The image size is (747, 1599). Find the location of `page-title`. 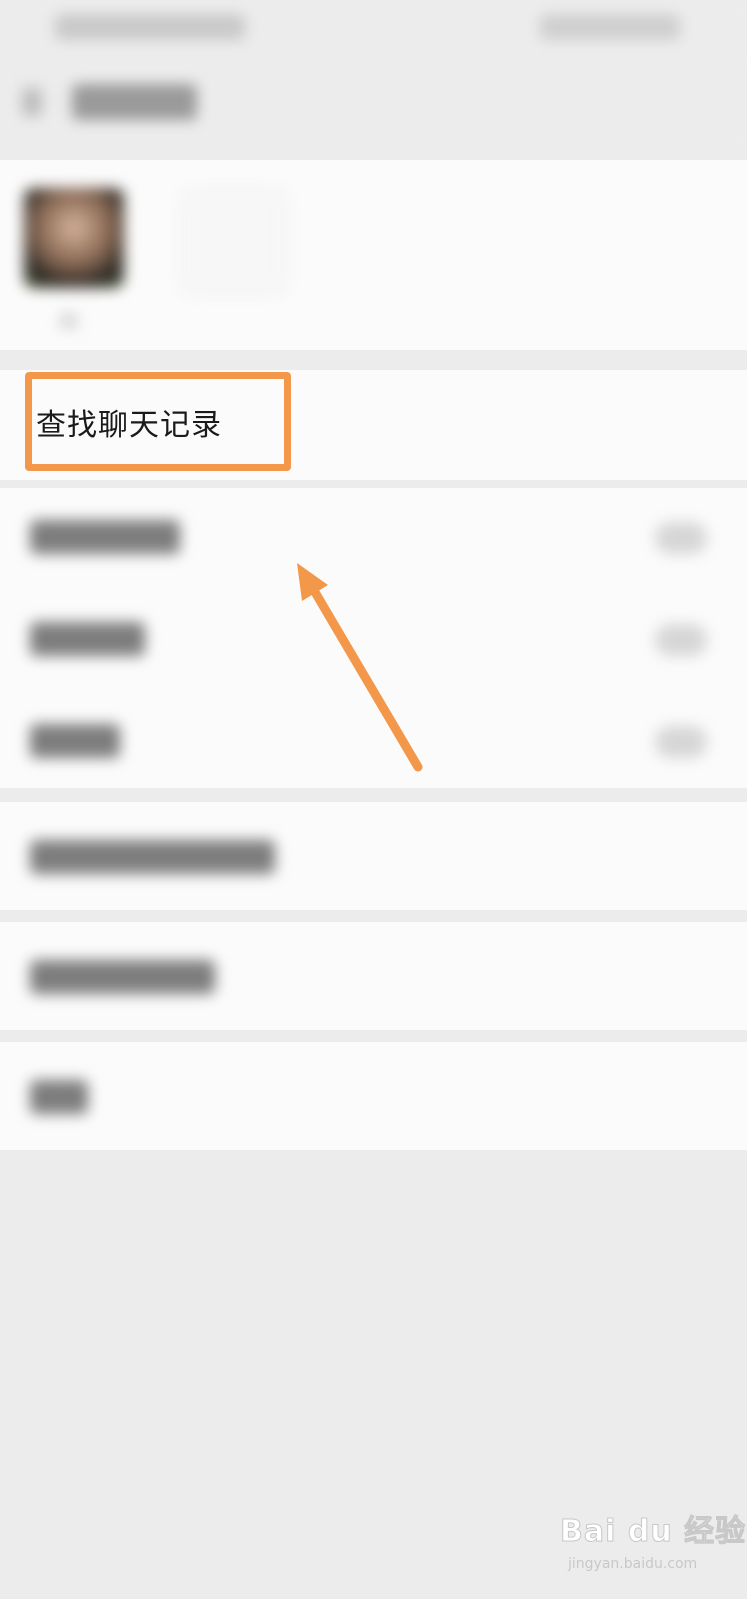

page-title is located at coordinates (134, 102).